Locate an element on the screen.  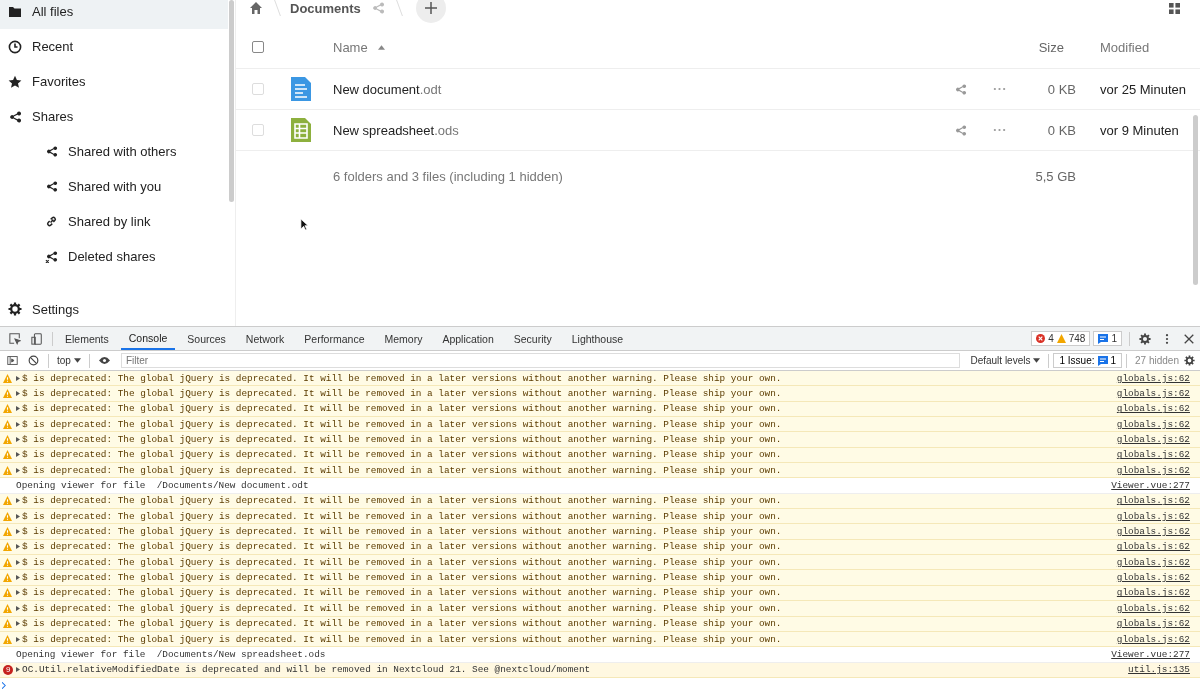
modified-column-header: Modified is located at coordinates (1138, 47).